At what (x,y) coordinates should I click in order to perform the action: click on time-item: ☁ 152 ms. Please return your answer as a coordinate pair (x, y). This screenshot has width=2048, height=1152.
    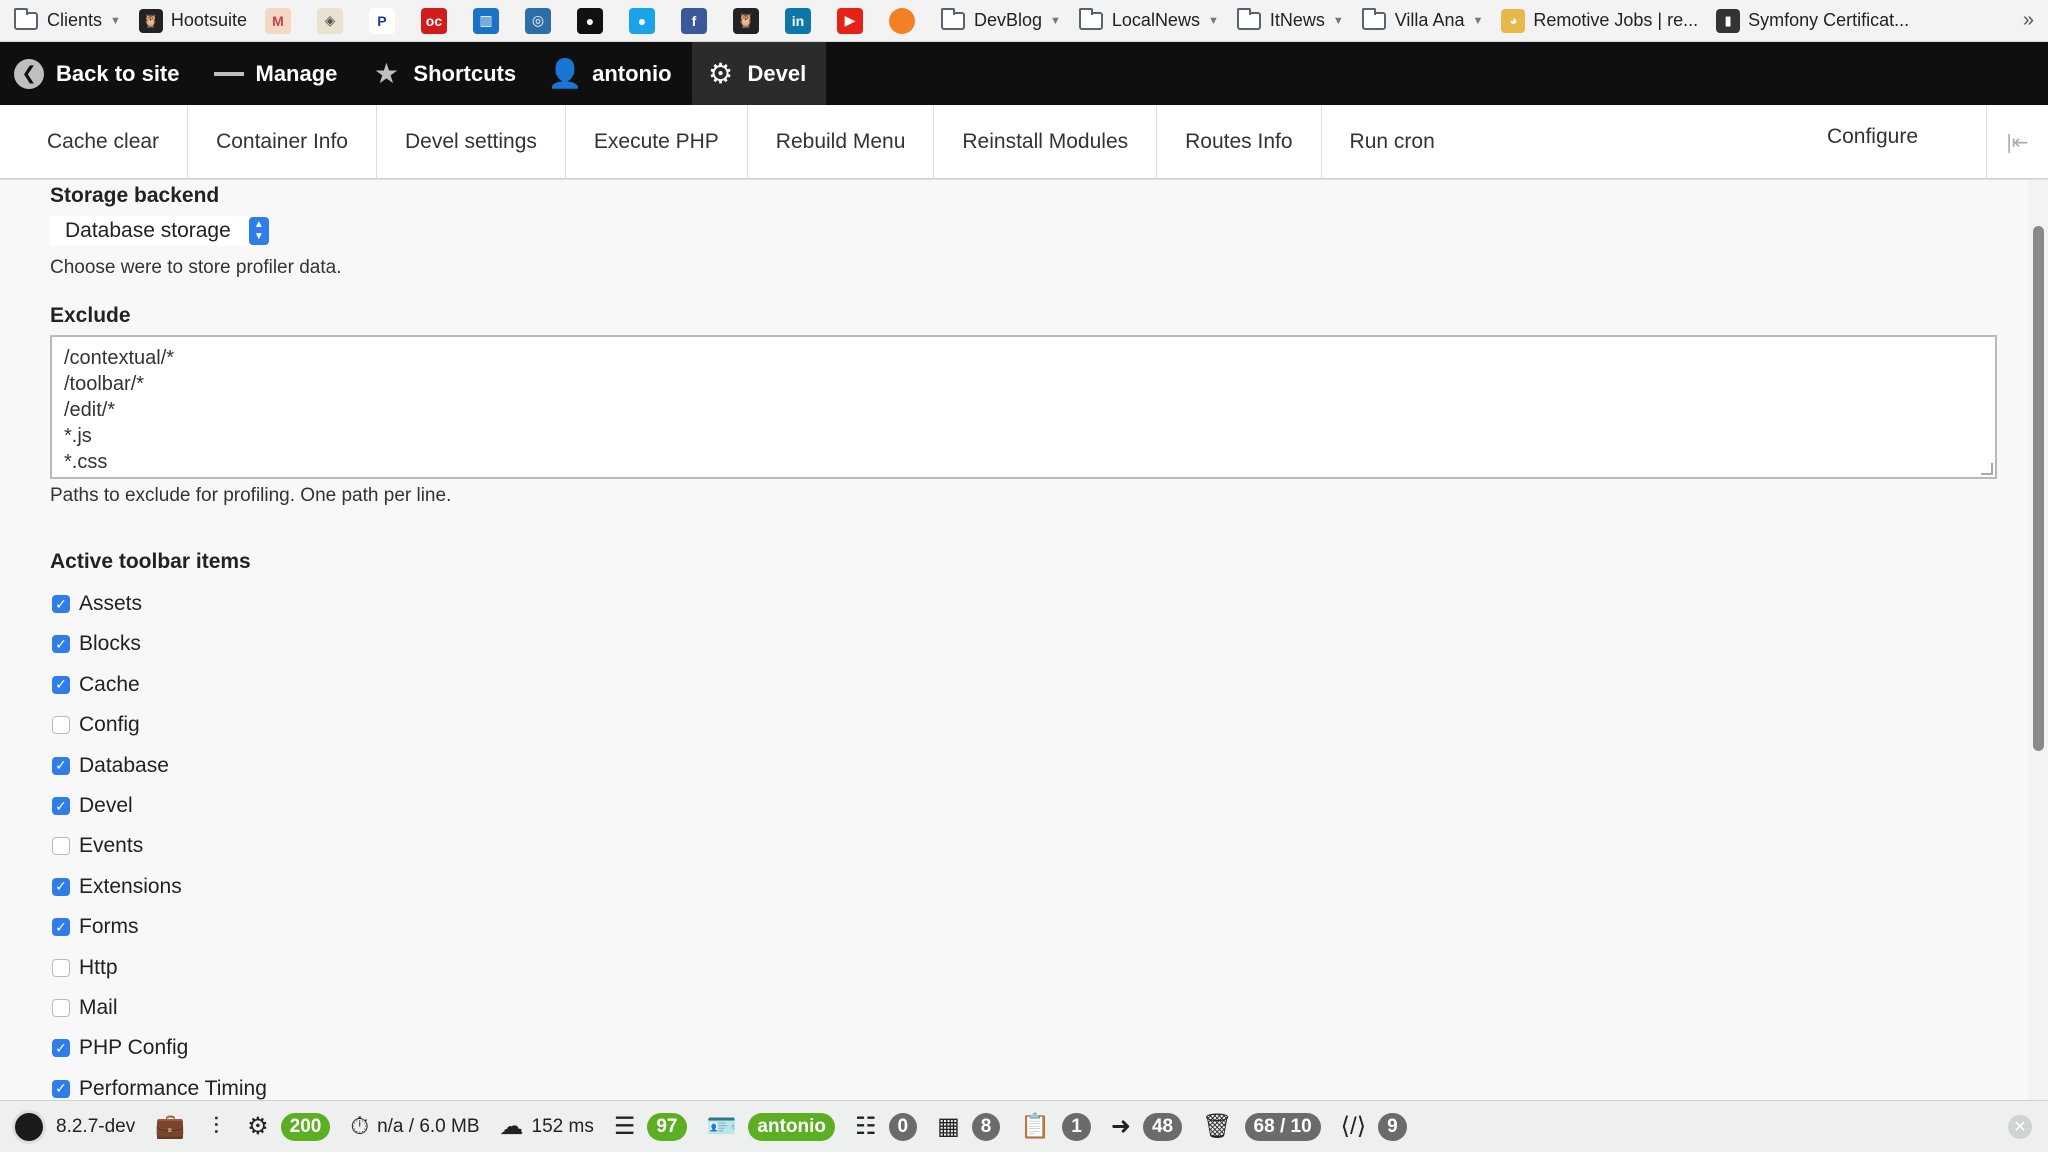
    Looking at the image, I should click on (547, 1126).